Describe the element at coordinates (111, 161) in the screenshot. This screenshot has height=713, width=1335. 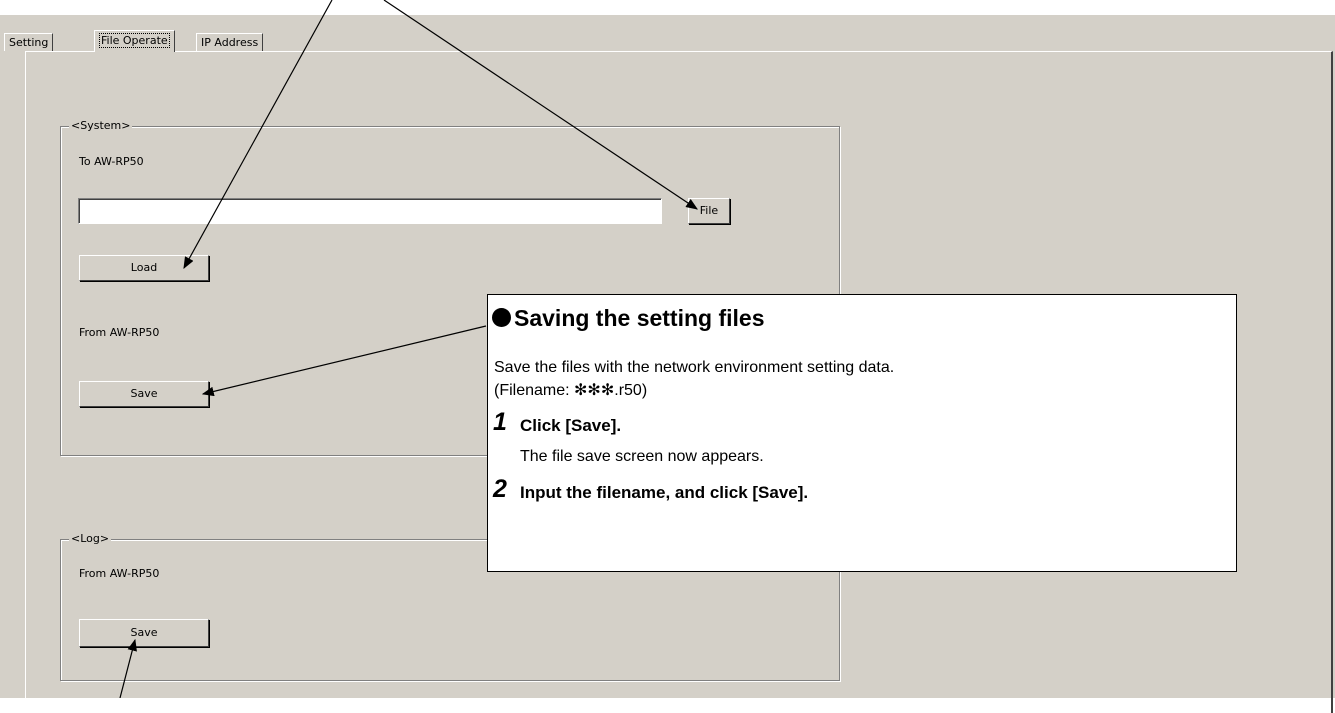
I see `to-aw-rp50-label: To AW-RP50` at that location.